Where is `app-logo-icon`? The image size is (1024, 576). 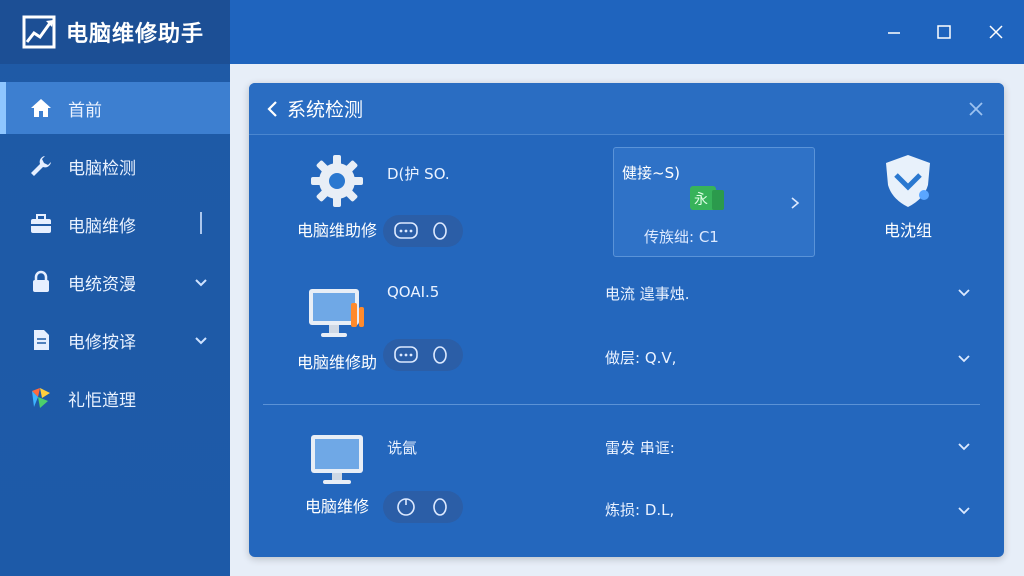
app-logo-icon is located at coordinates (39, 32).